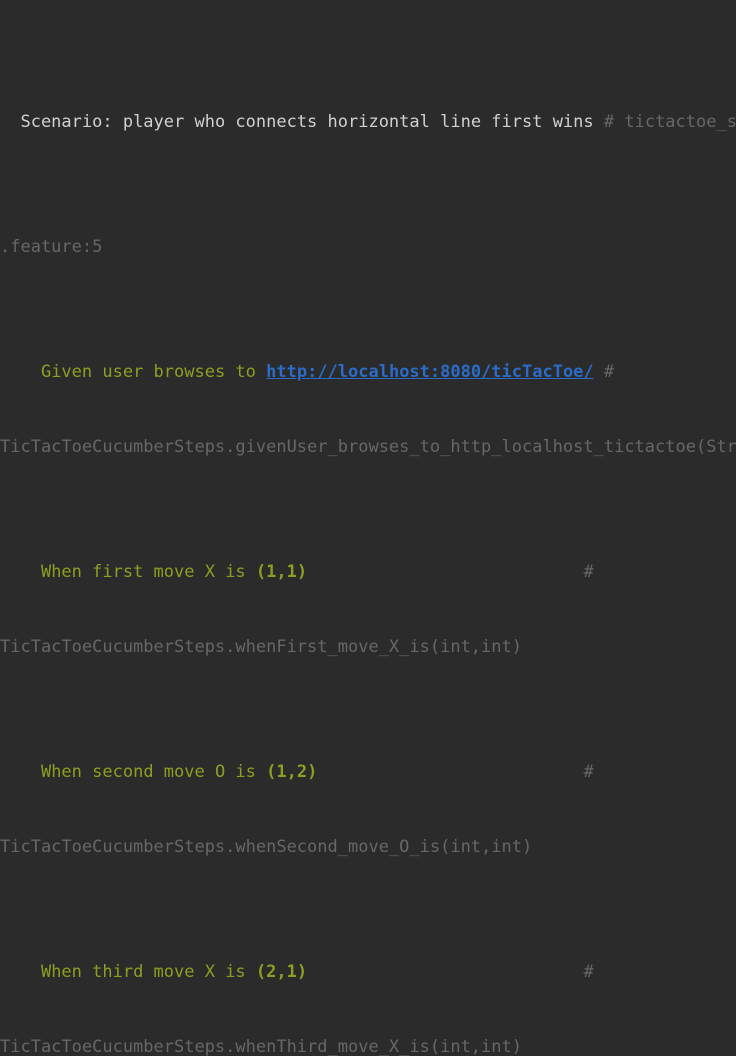 The width and height of the screenshot is (736, 1056). What do you see at coordinates (179, 772) in the screenshot?
I see `step-text: second move O is` at bounding box center [179, 772].